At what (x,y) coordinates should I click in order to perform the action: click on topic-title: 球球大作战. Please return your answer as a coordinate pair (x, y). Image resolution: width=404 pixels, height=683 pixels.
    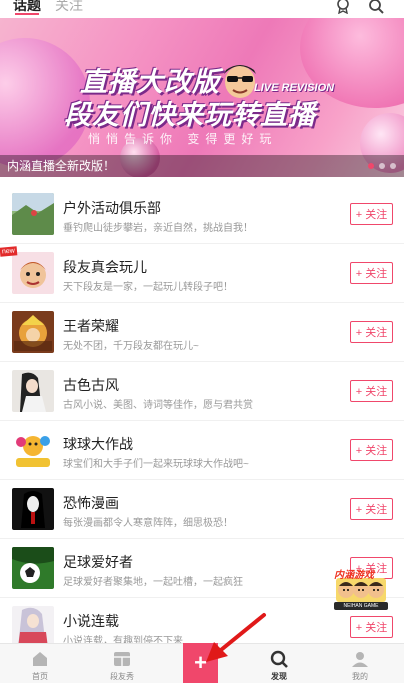
    Looking at the image, I should click on (98, 444).